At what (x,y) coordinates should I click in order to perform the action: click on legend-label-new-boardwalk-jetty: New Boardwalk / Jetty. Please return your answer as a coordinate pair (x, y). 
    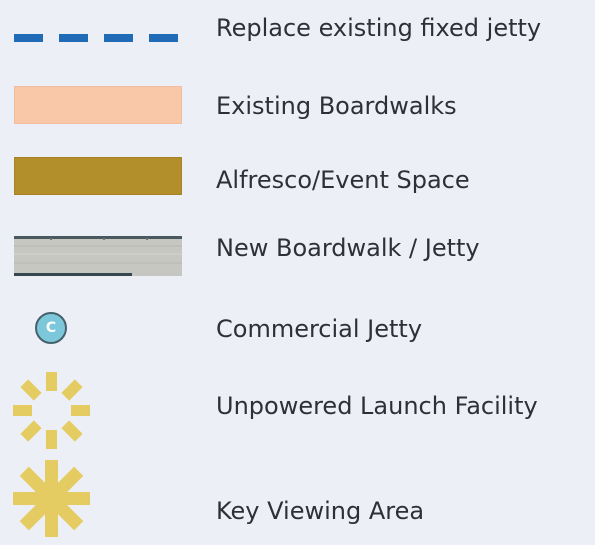
    Looking at the image, I should click on (348, 248).